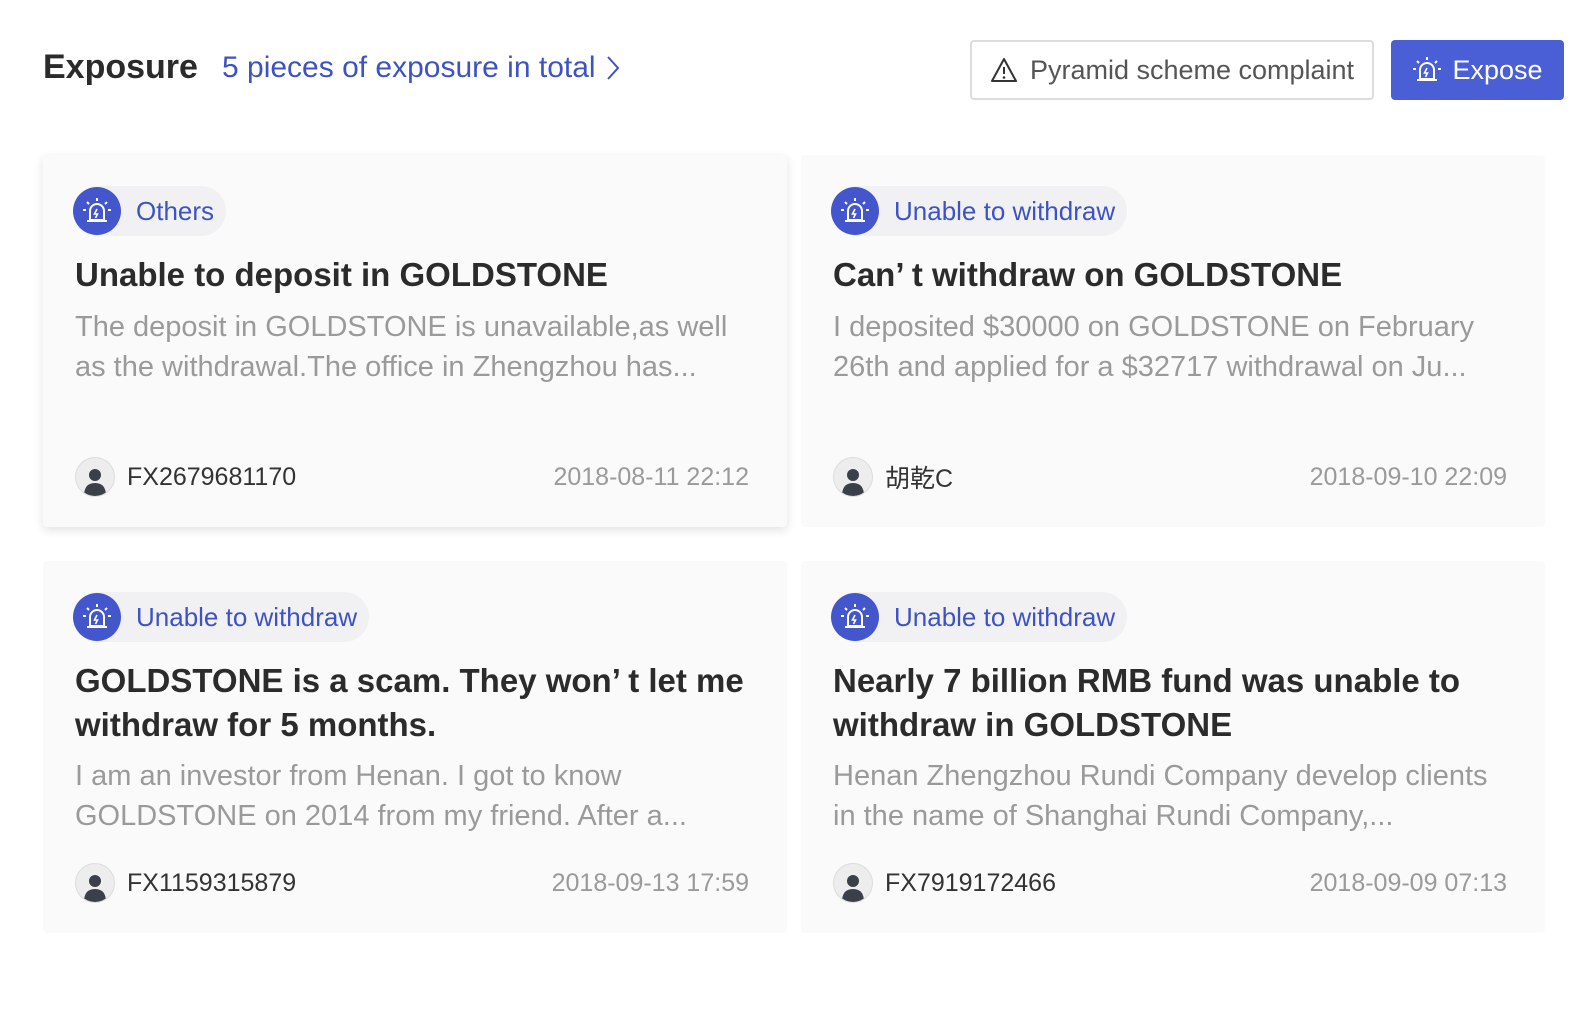 This screenshot has height=1022, width=1592. I want to click on expose-label: Expose, so click(1497, 69).